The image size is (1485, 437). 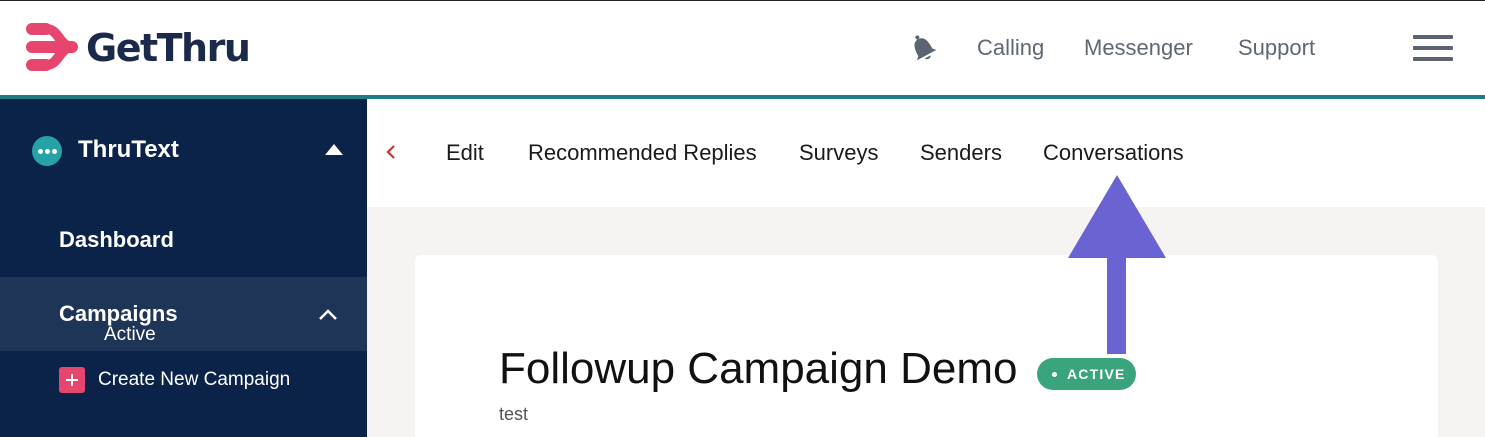 What do you see at coordinates (183, 314) in the screenshot?
I see `sidebar-item-campaigns: Campaigns` at bounding box center [183, 314].